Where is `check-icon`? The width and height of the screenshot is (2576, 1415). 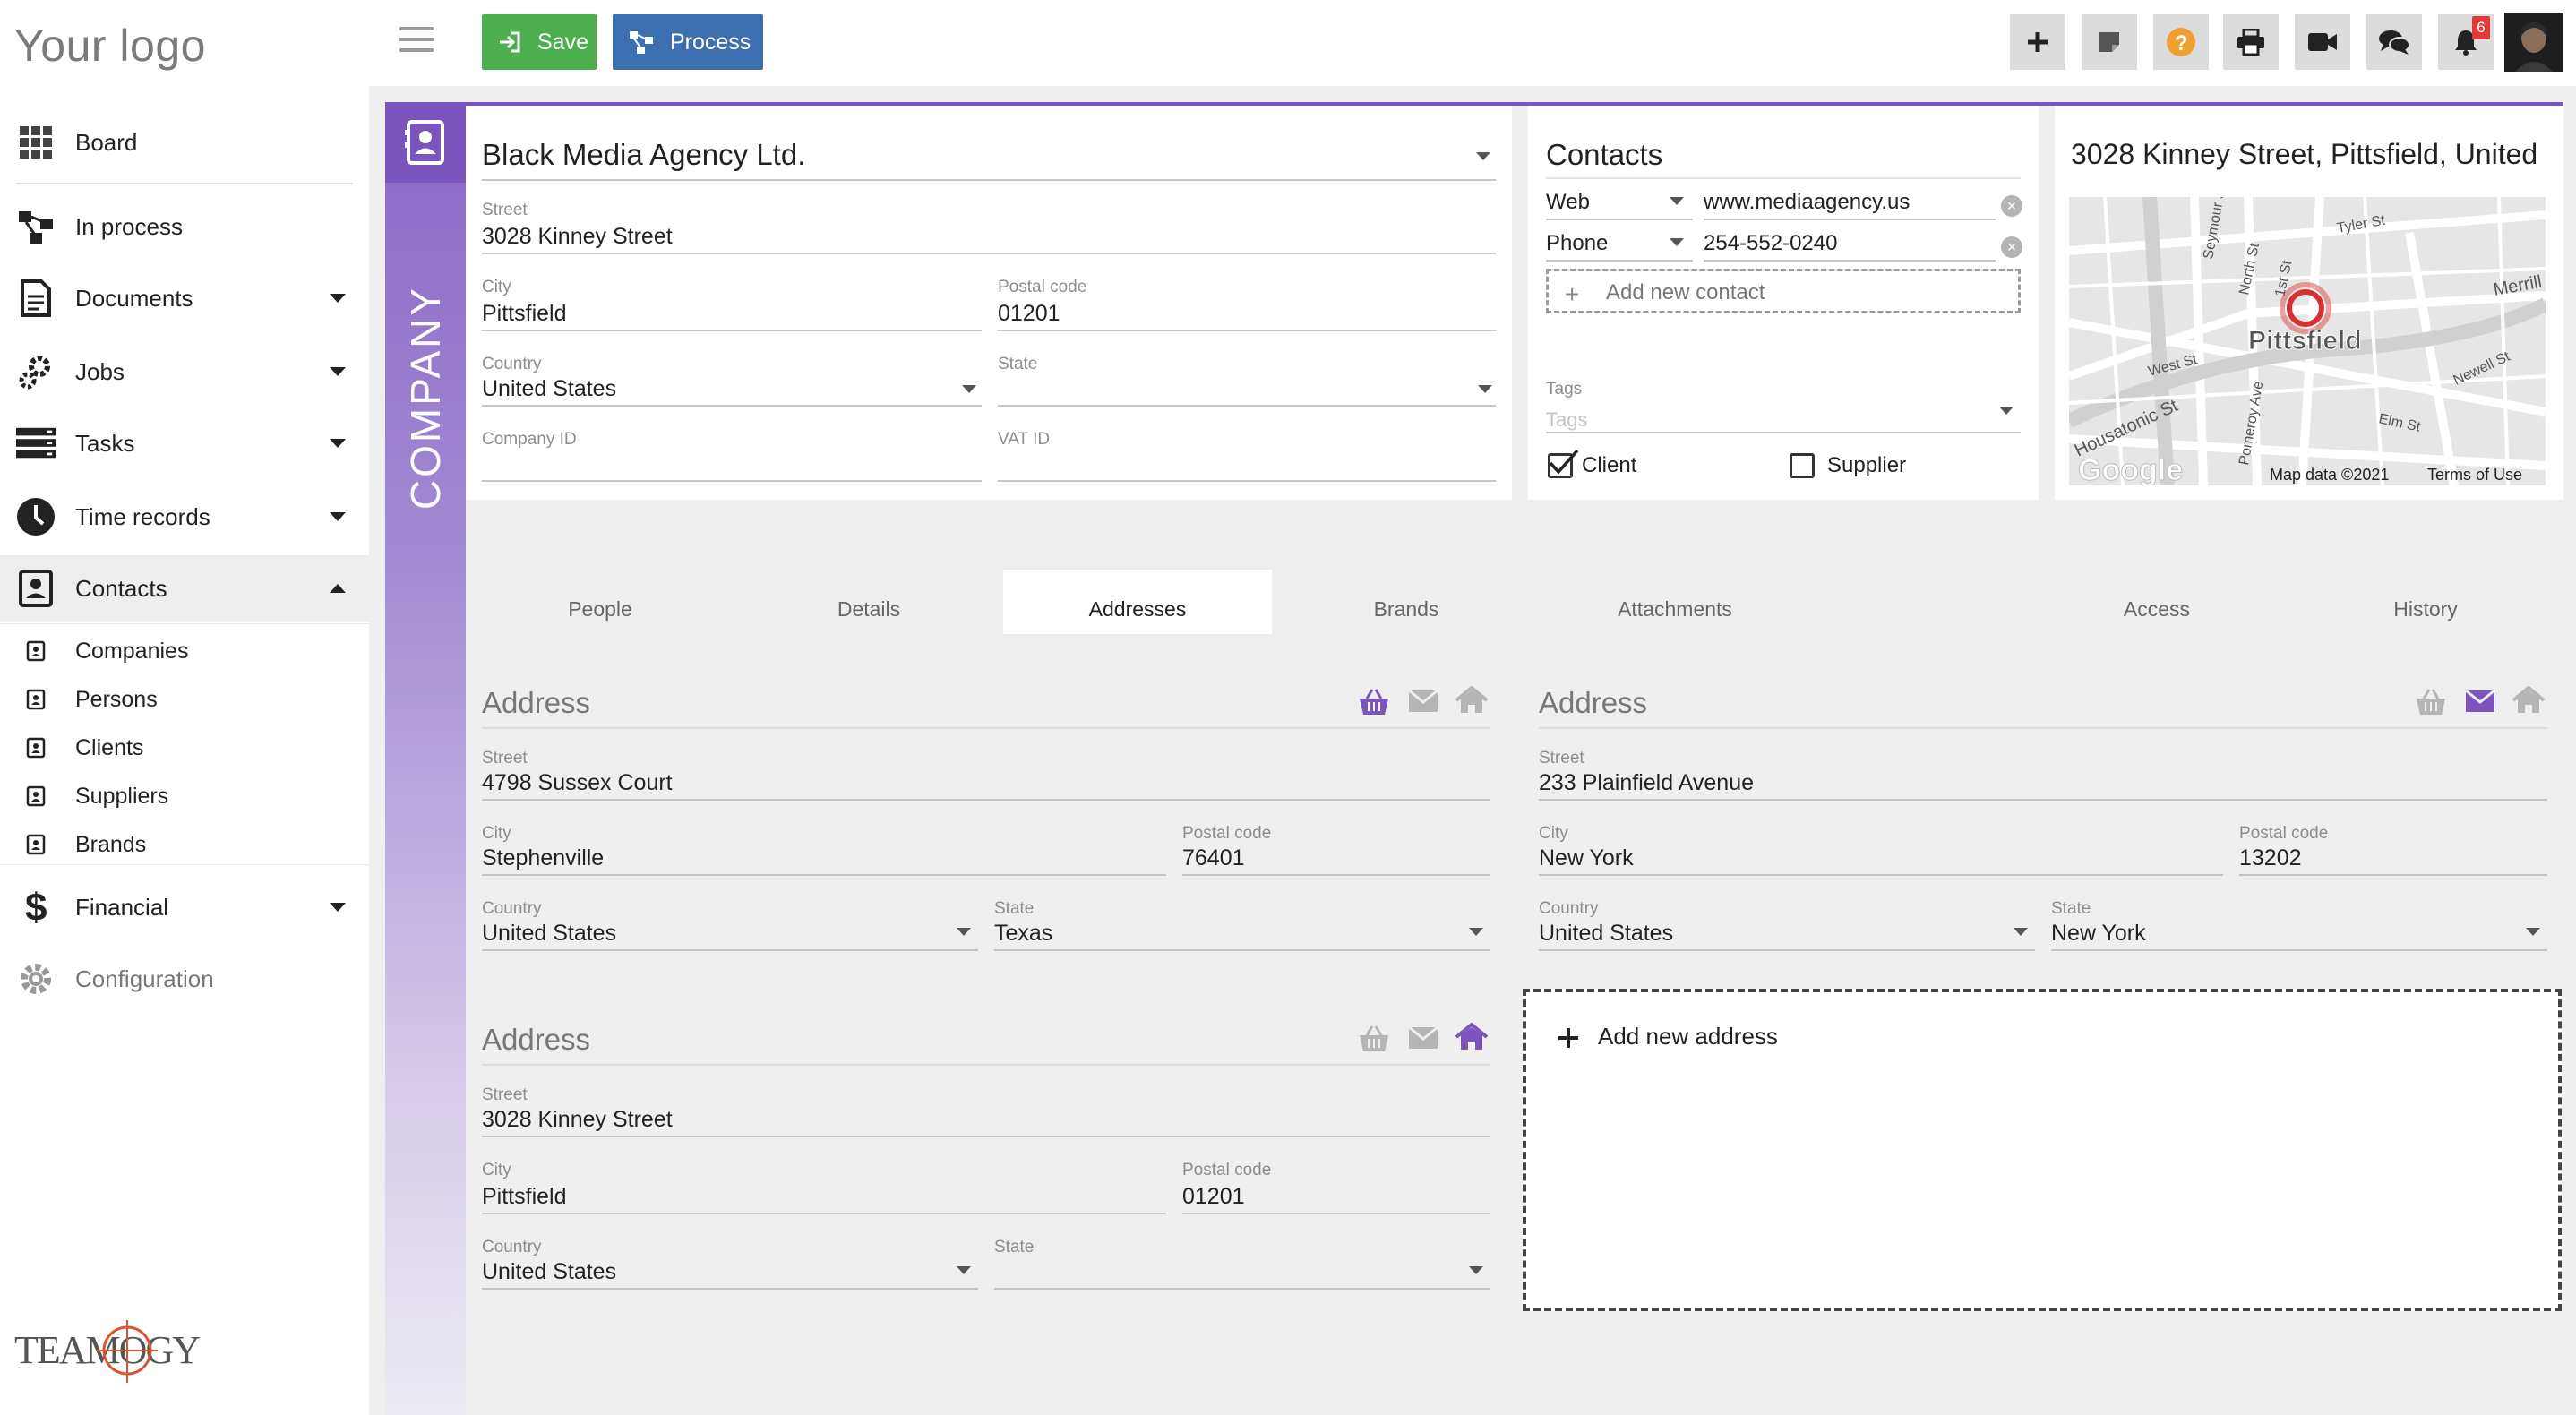 check-icon is located at coordinates (1564, 462).